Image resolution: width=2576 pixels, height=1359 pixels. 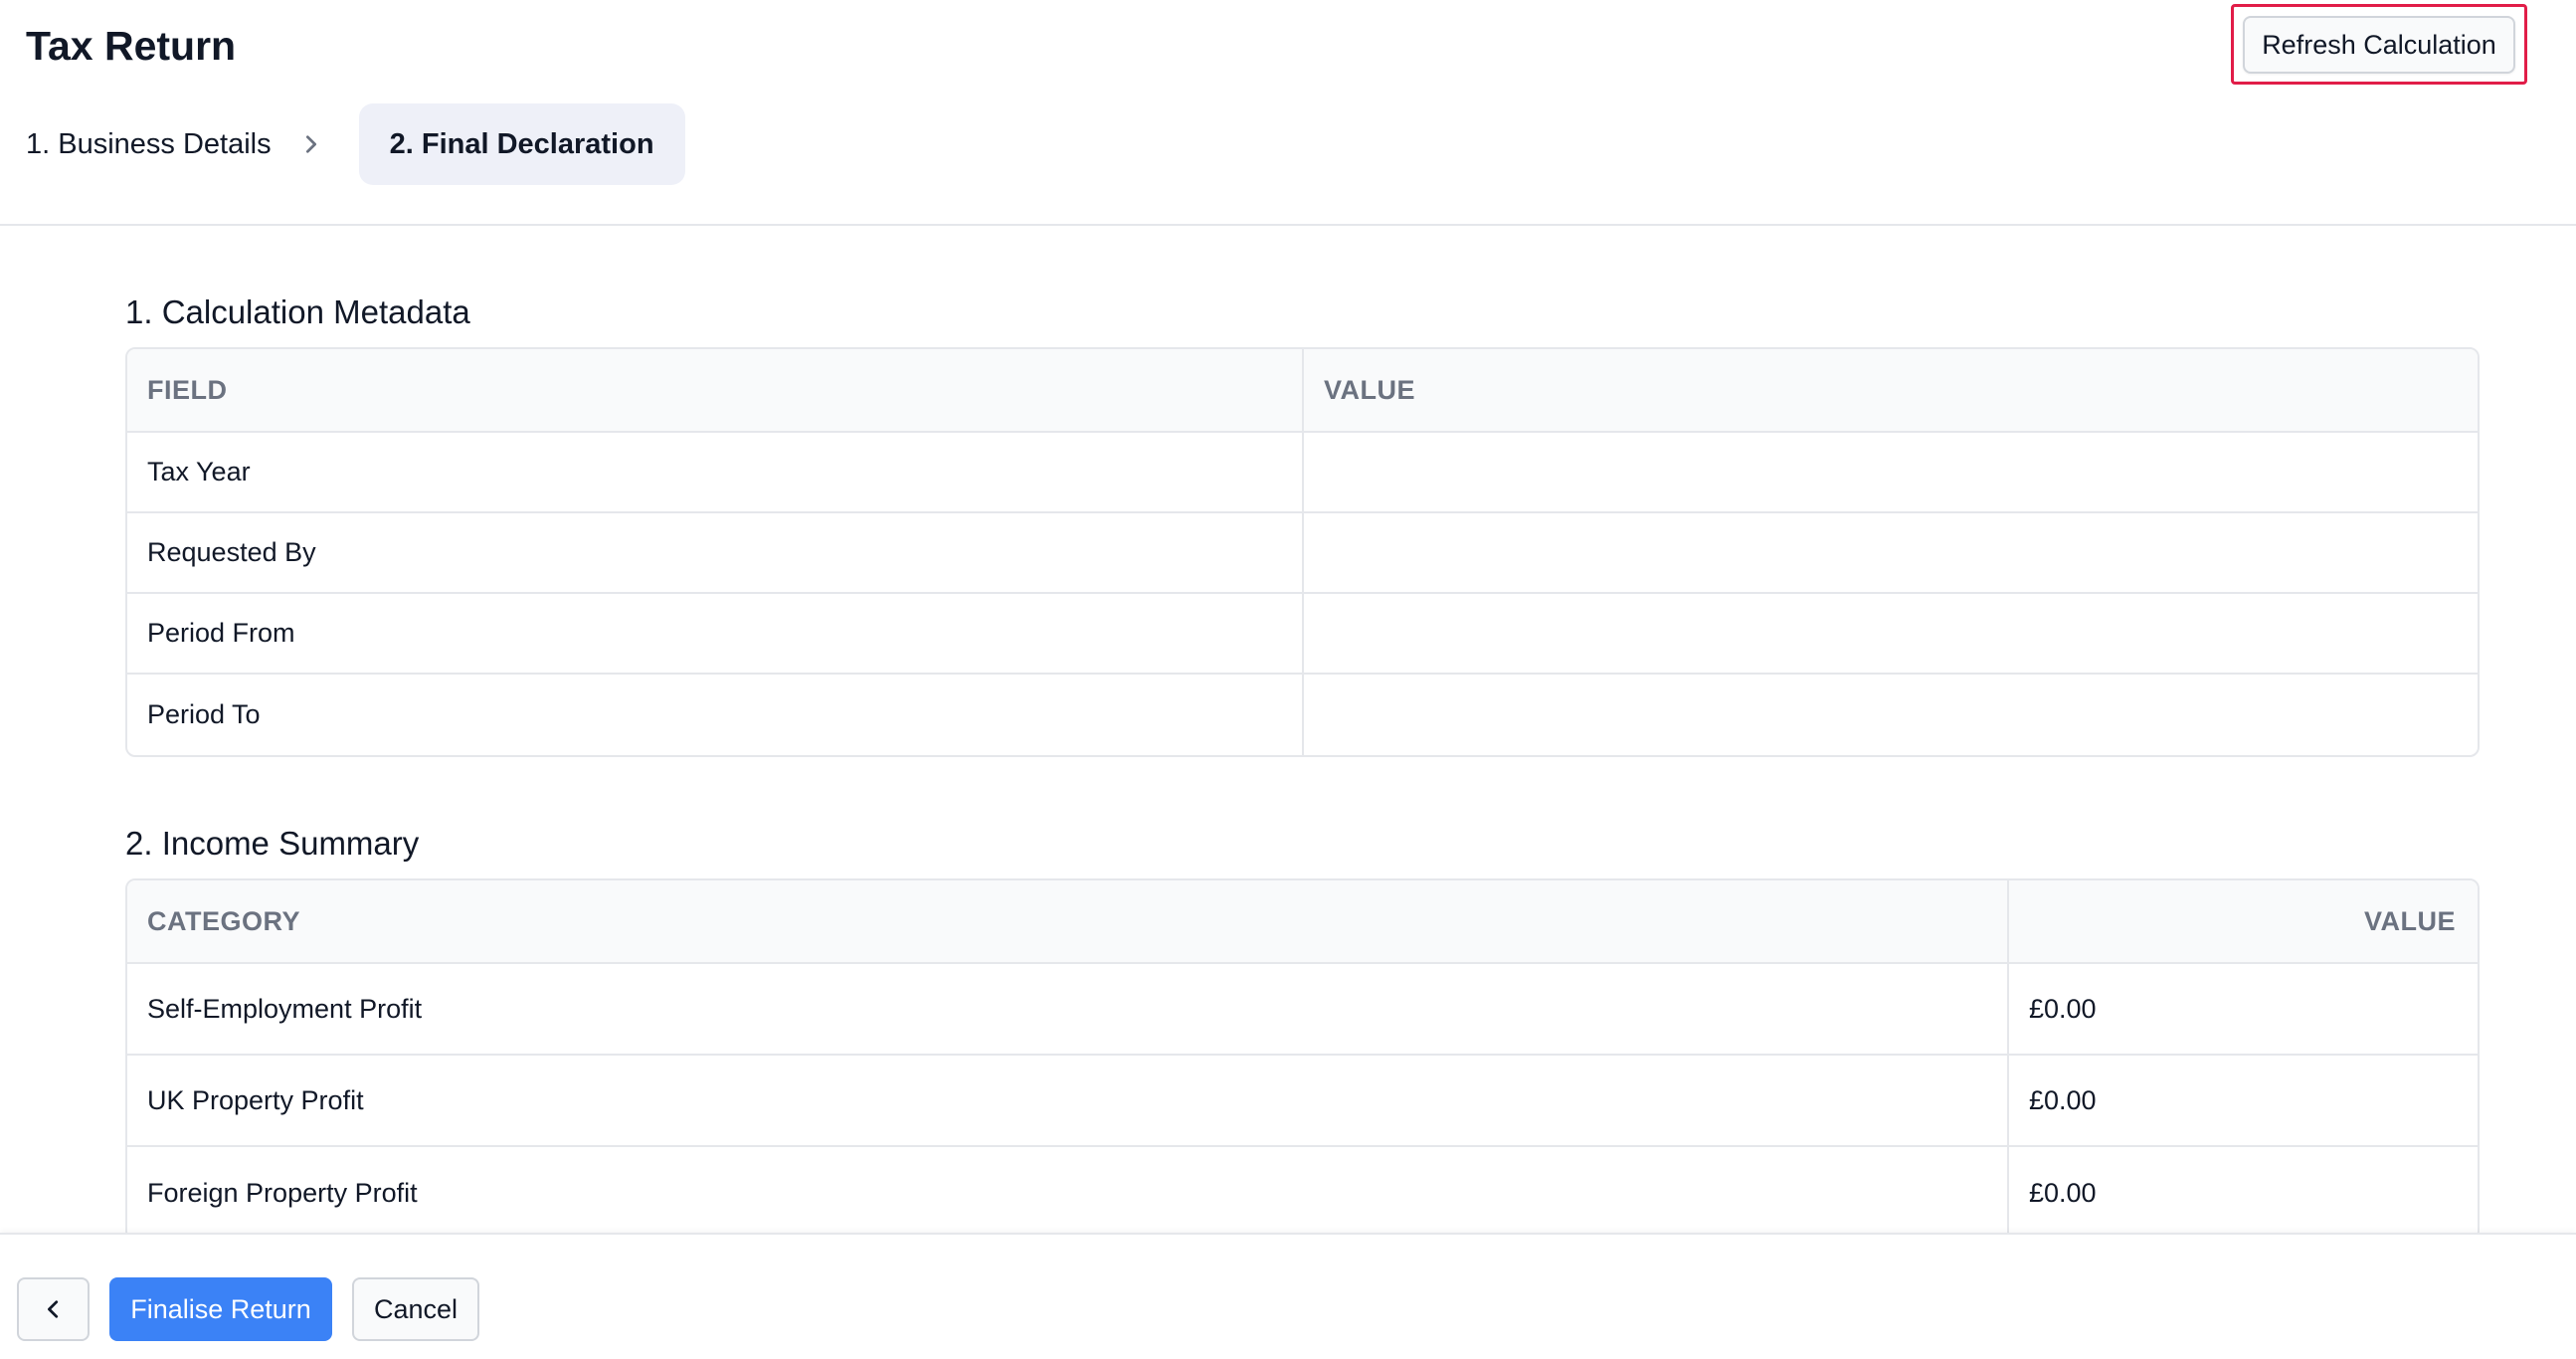 What do you see at coordinates (715, 472) in the screenshot?
I see `field-cell: Tax Year` at bounding box center [715, 472].